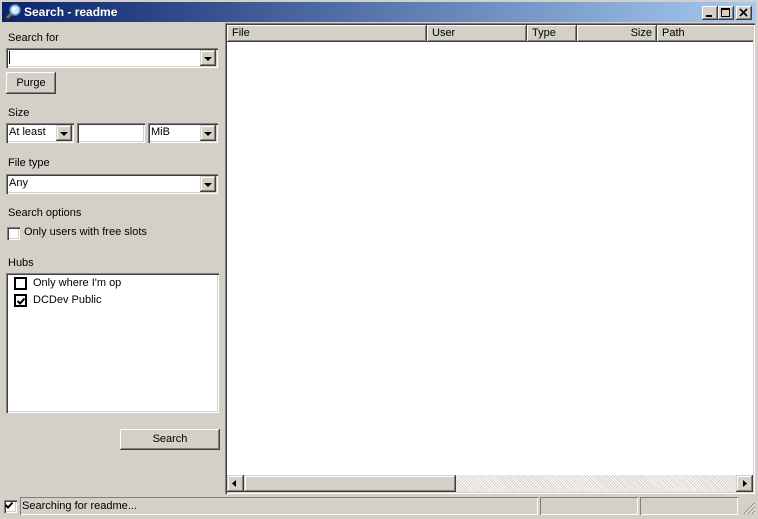  I want to click on size-label: Size, so click(19, 113).